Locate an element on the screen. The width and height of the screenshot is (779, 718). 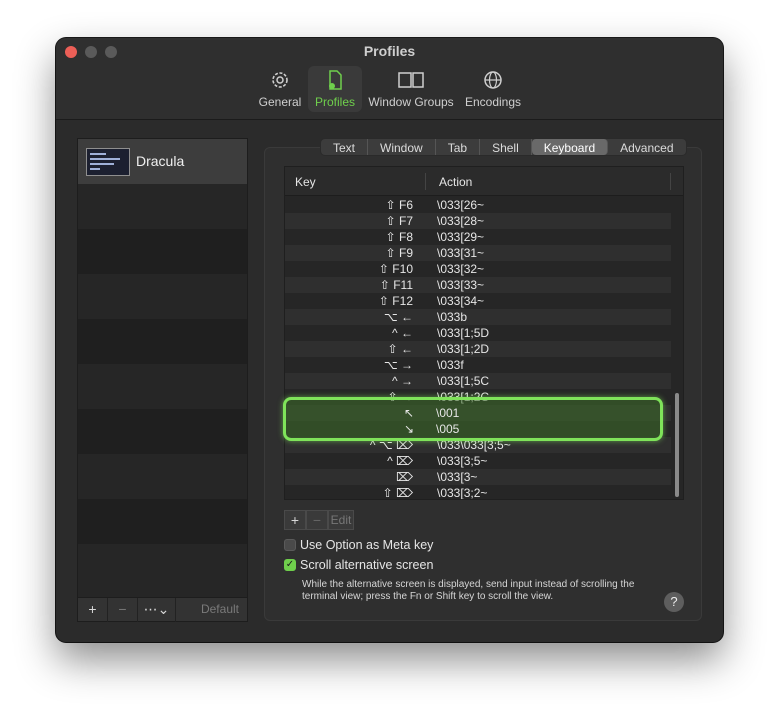
profile-name: Dracula is located at coordinates (160, 161).